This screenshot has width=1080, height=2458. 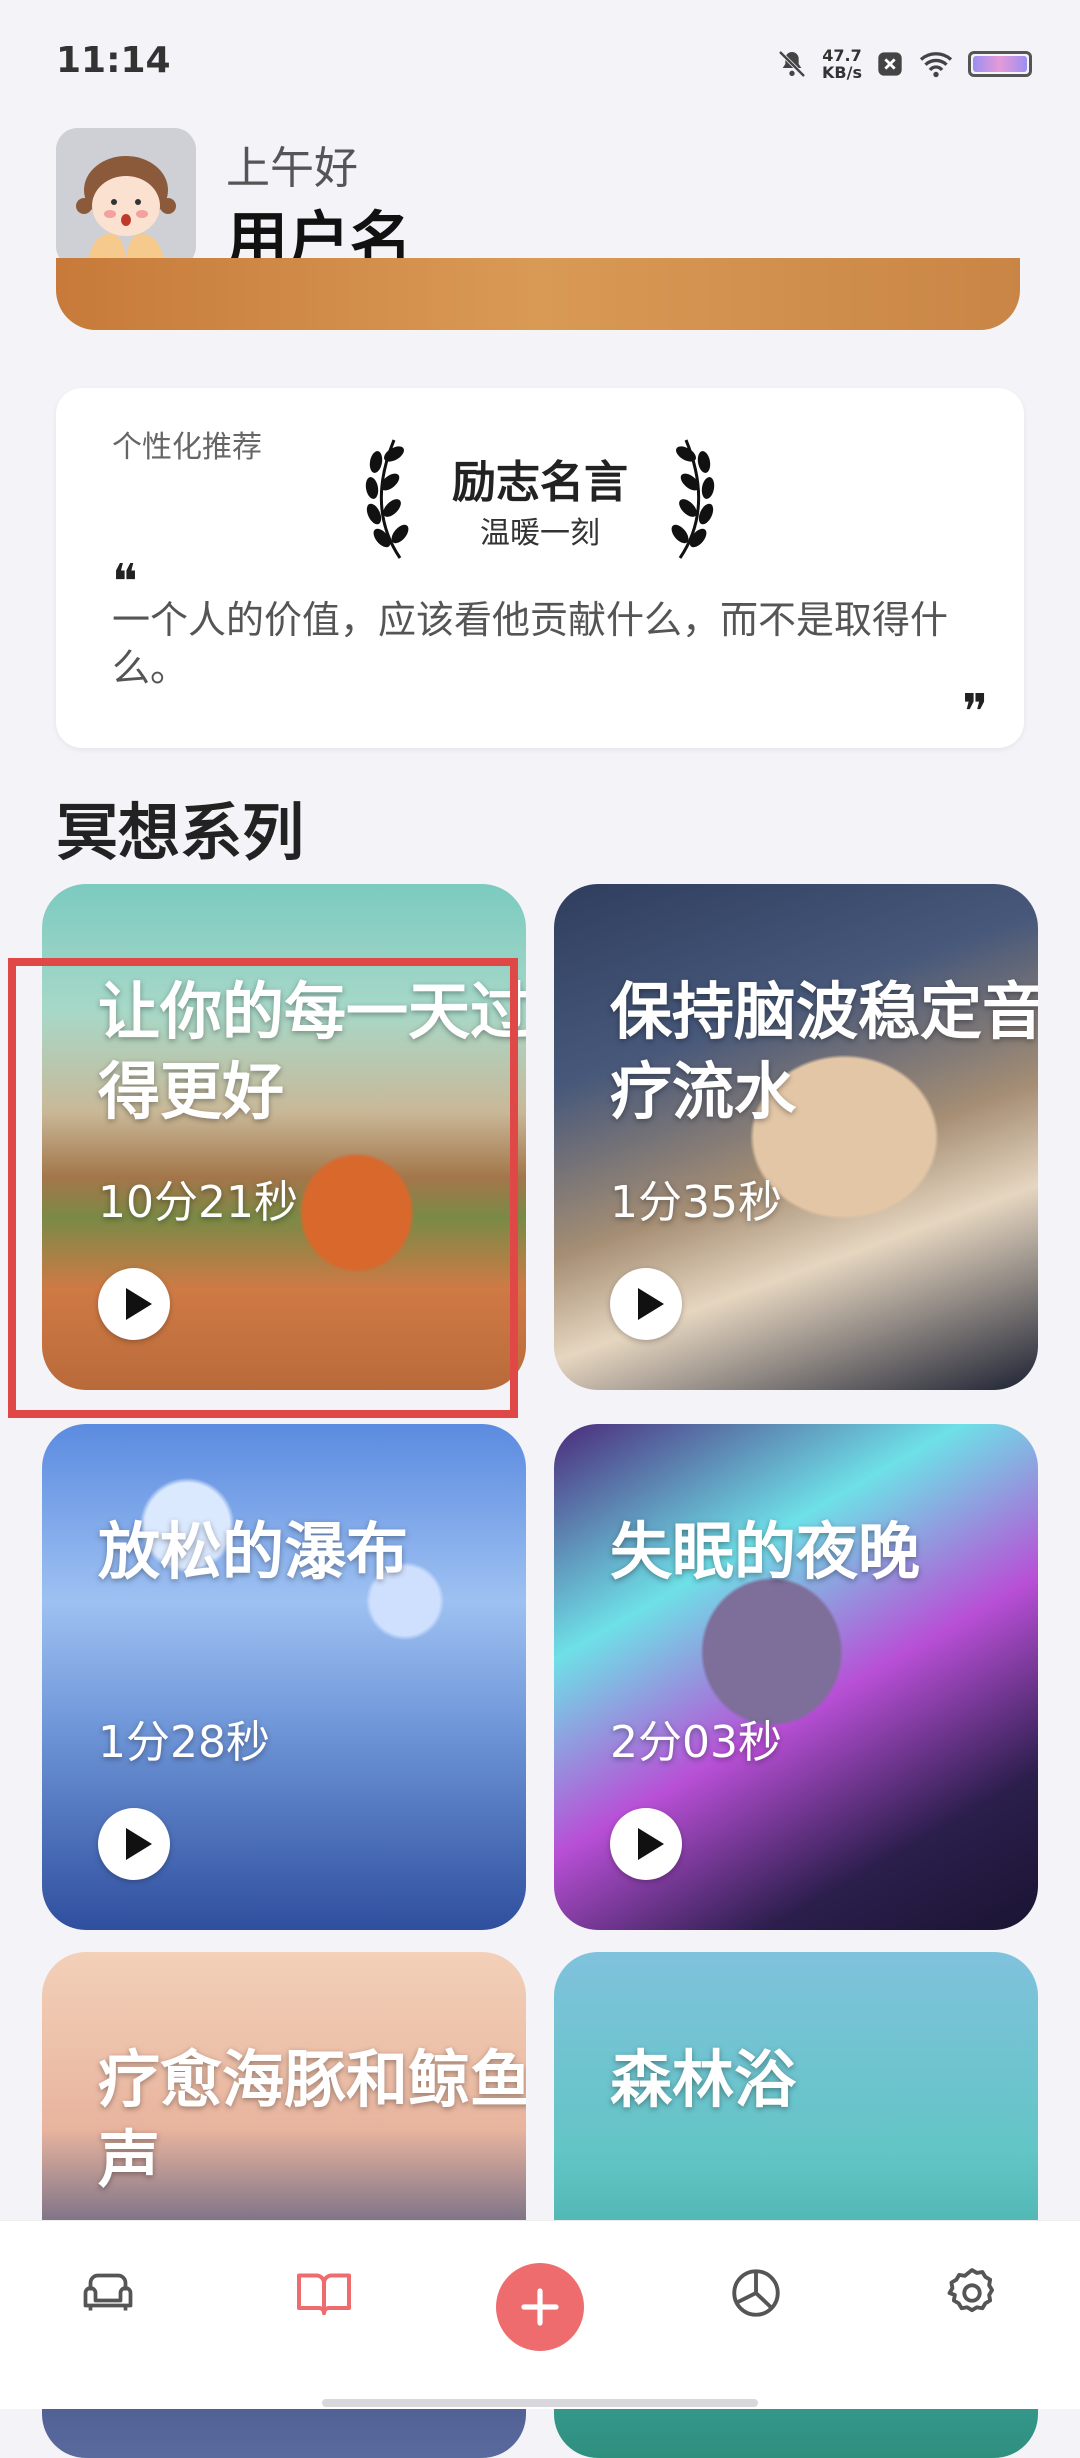 What do you see at coordinates (796, 1677) in the screenshot?
I see `meditation-card: 失眠的夜晚 2分03秒` at bounding box center [796, 1677].